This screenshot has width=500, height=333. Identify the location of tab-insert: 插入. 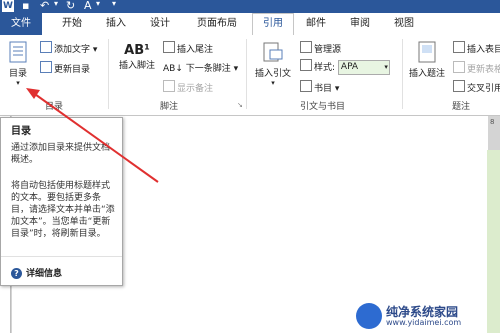
(116, 24).